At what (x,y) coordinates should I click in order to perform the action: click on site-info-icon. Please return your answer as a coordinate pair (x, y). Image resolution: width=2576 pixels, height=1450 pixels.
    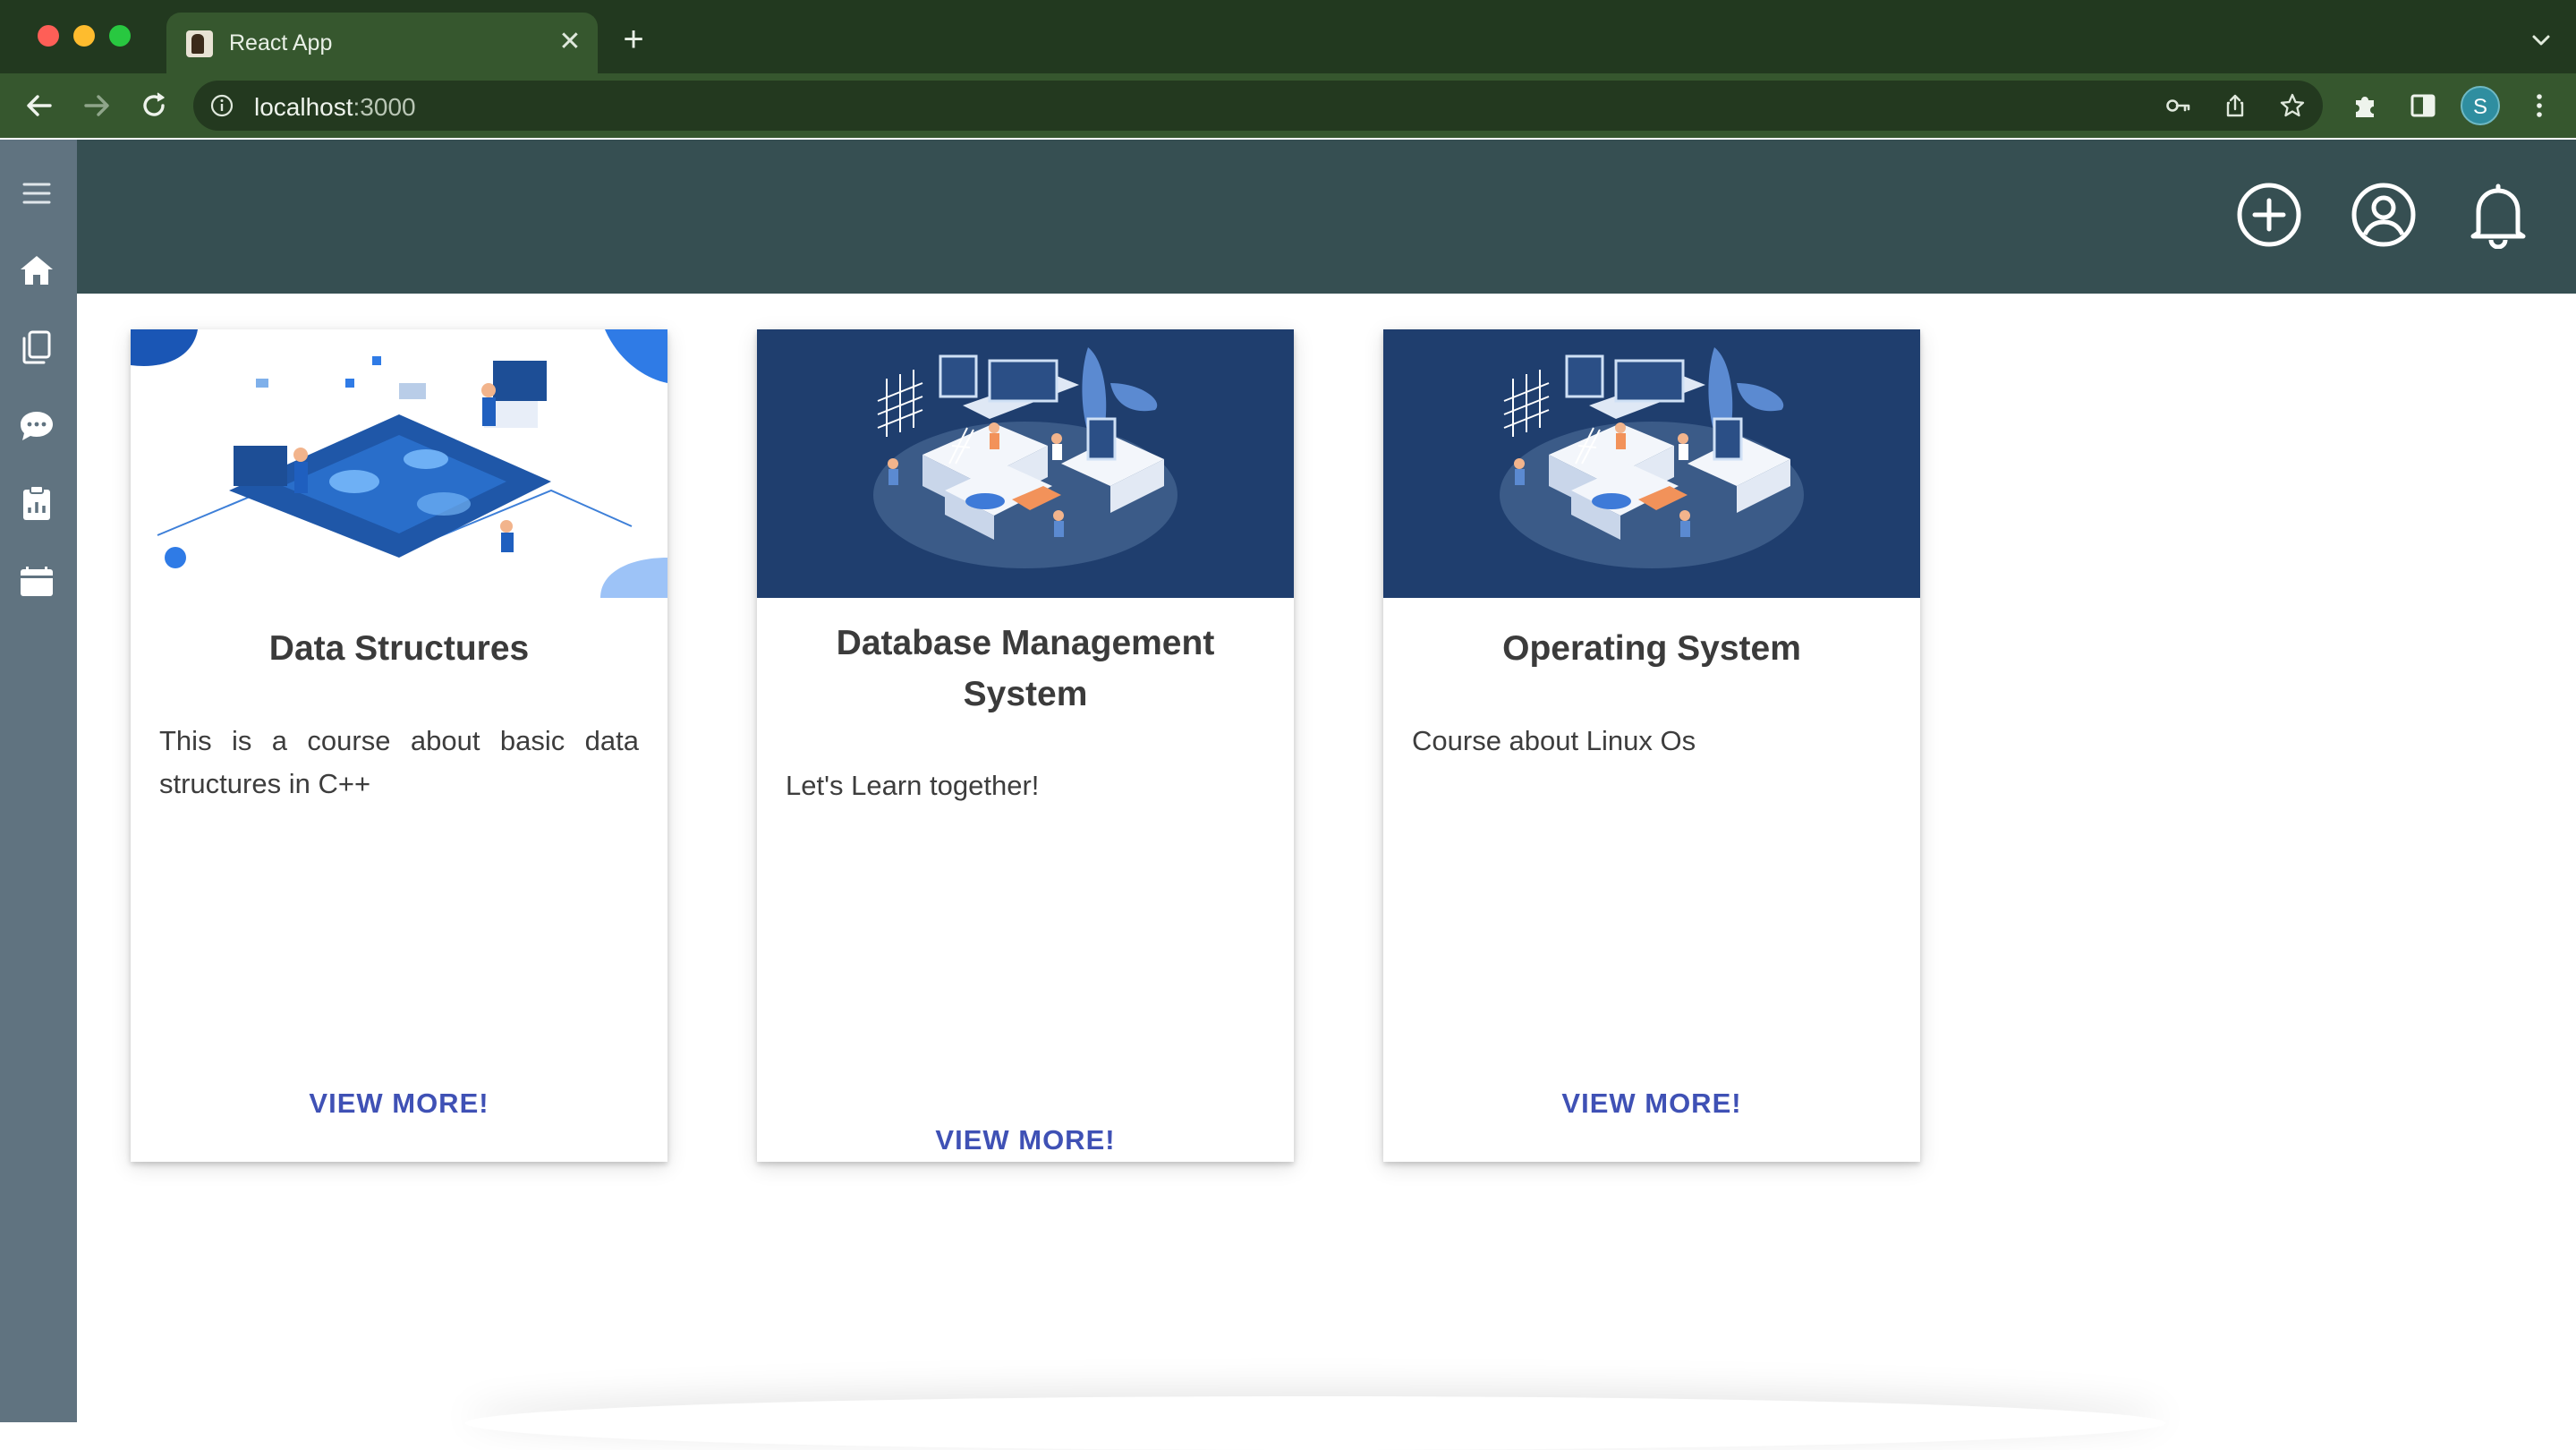
    Looking at the image, I should click on (221, 105).